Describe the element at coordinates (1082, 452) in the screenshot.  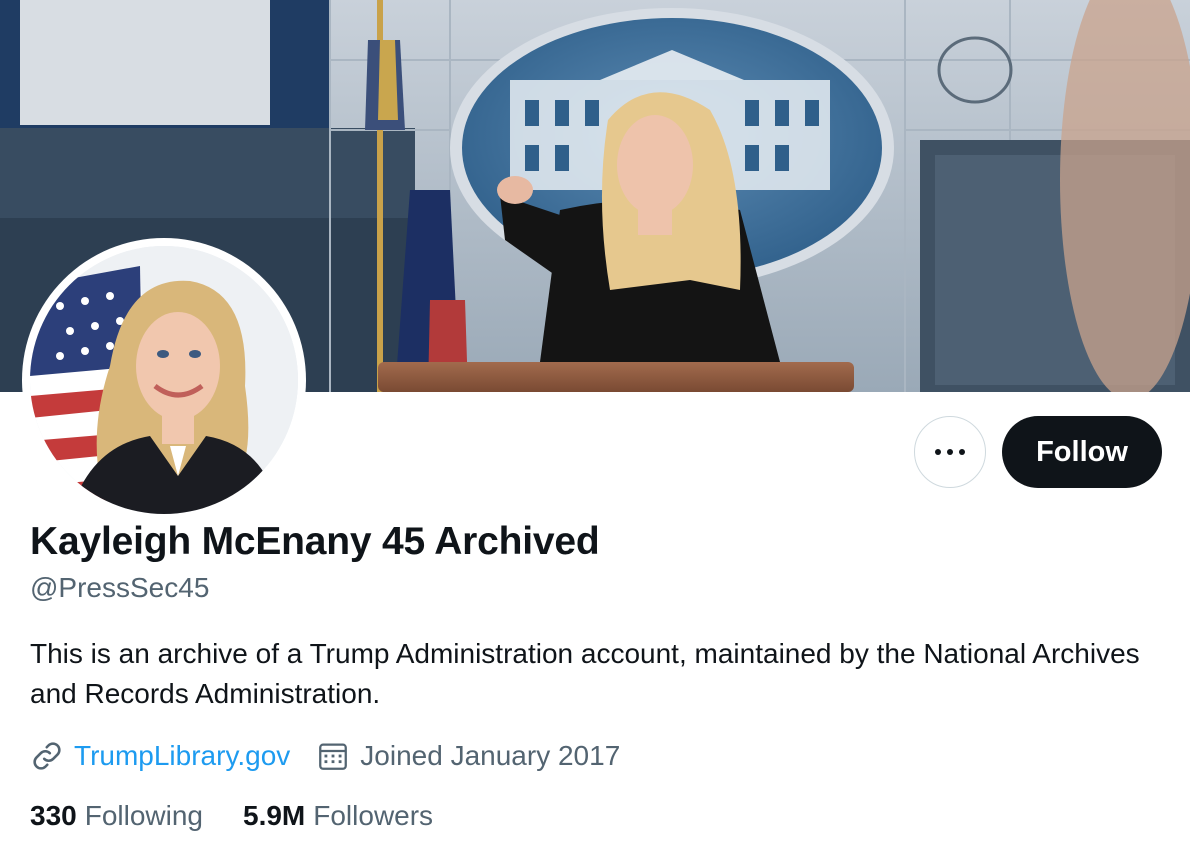
I see `follow-button: Follow` at that location.